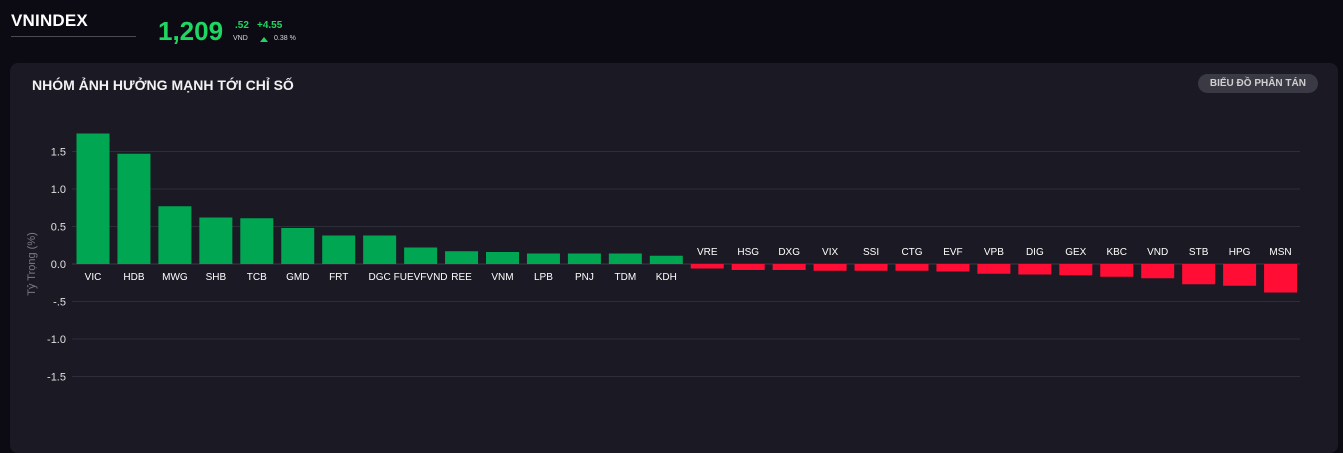 This screenshot has height=453, width=1343. Describe the element at coordinates (626, 277) in the screenshot. I see `category-label: TDM` at that location.